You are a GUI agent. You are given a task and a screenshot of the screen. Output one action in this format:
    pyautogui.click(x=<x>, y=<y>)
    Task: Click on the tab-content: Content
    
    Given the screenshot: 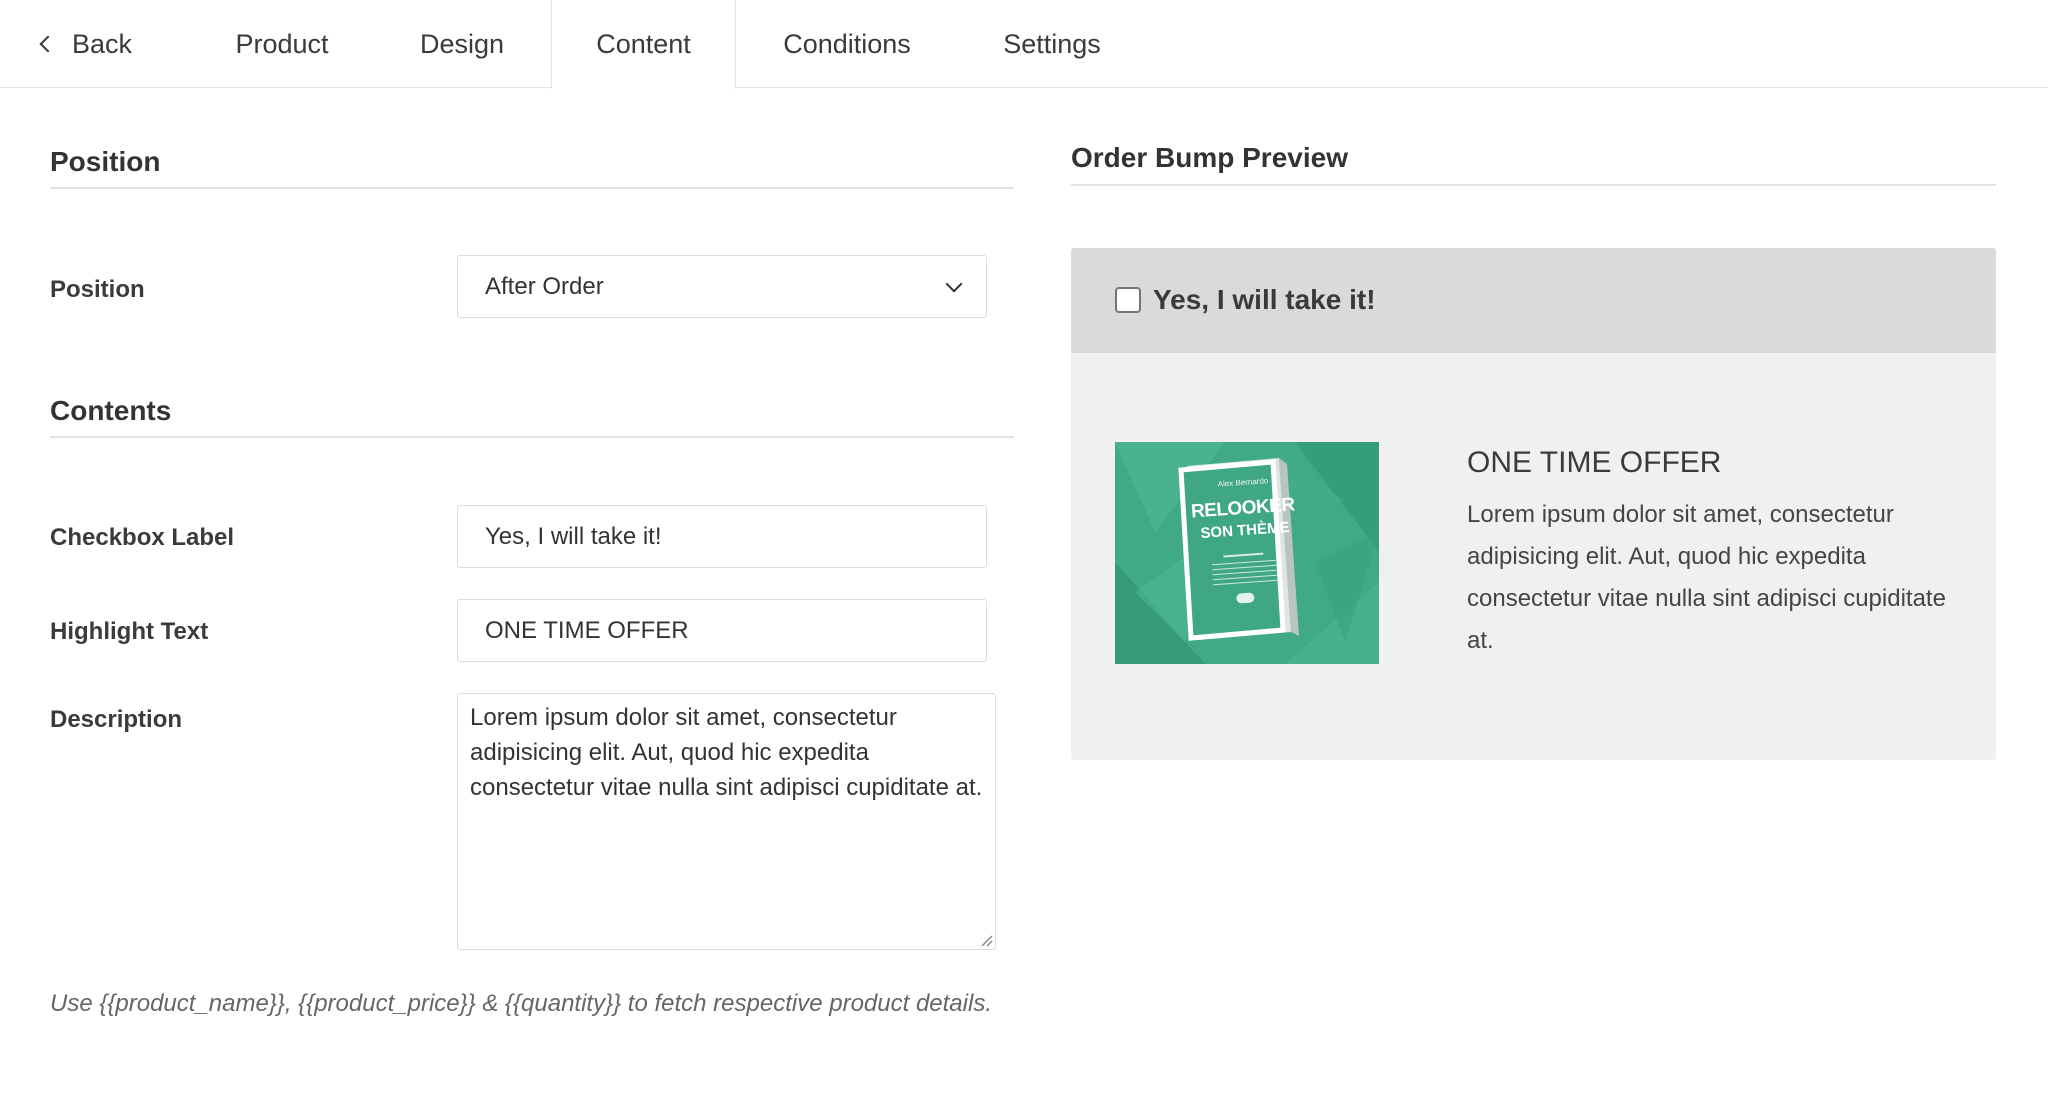 What is the action you would take?
    pyautogui.click(x=643, y=44)
    